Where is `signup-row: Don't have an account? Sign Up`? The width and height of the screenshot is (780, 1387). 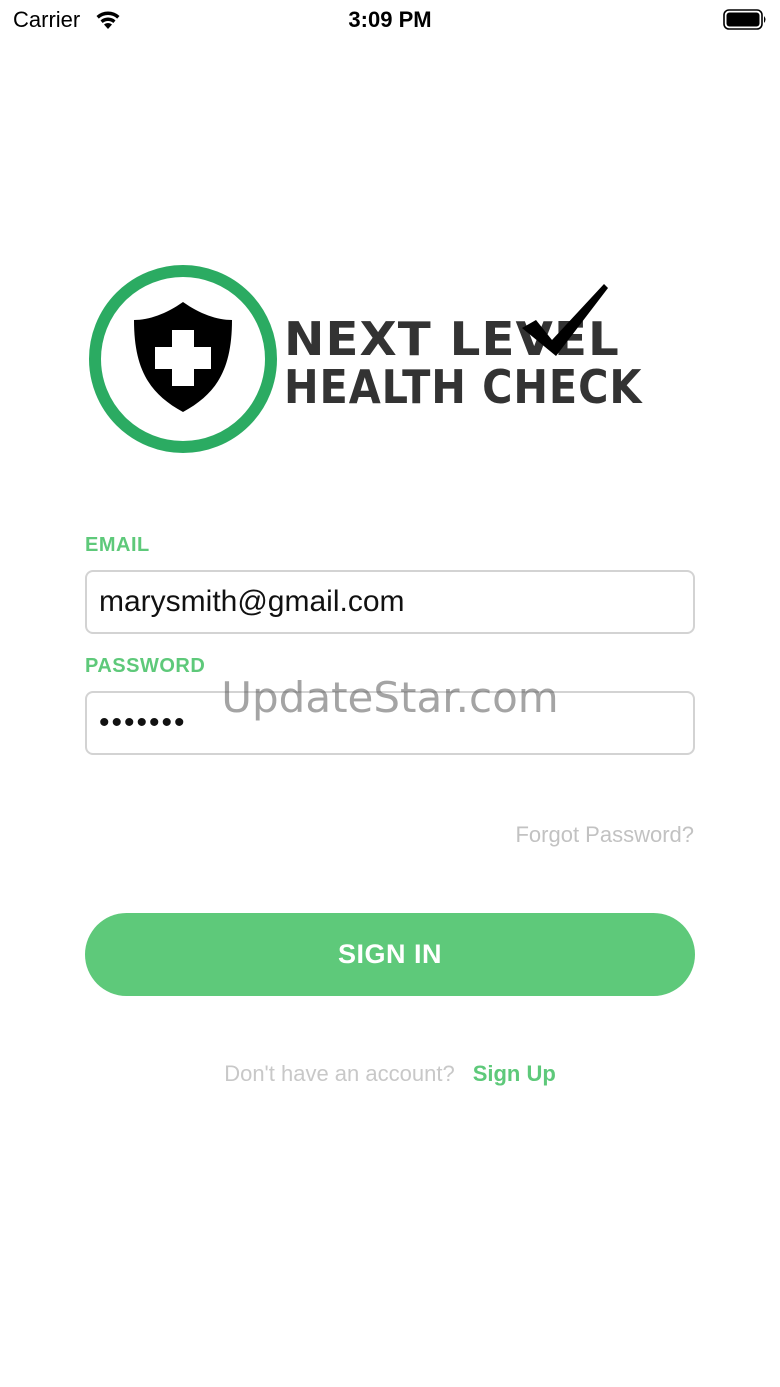
signup-row: Don't have an account? Sign Up is located at coordinates (390, 1074).